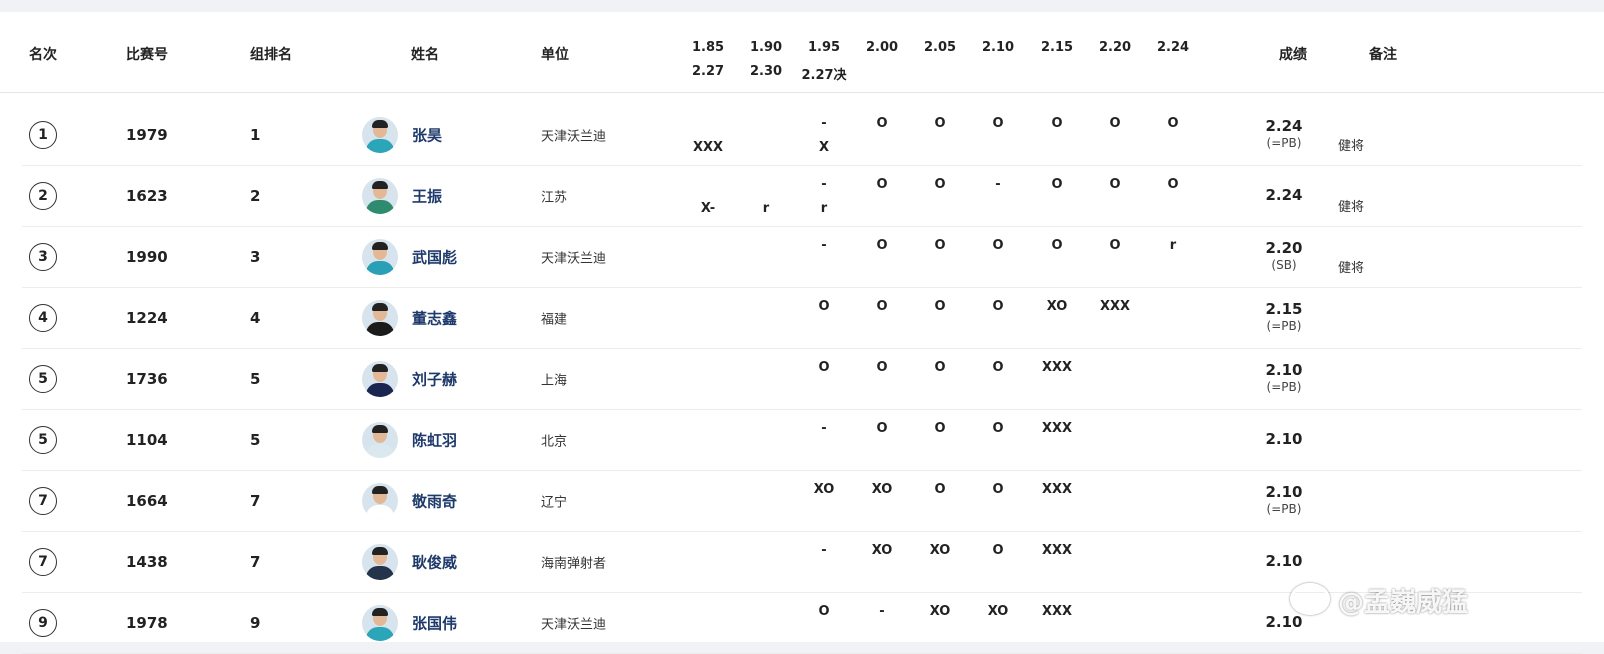 This screenshot has width=1604, height=654. I want to click on table-row: 5 1104 5 陈虹羽 北京 - O O O XXX 2.10, so click(802, 440).